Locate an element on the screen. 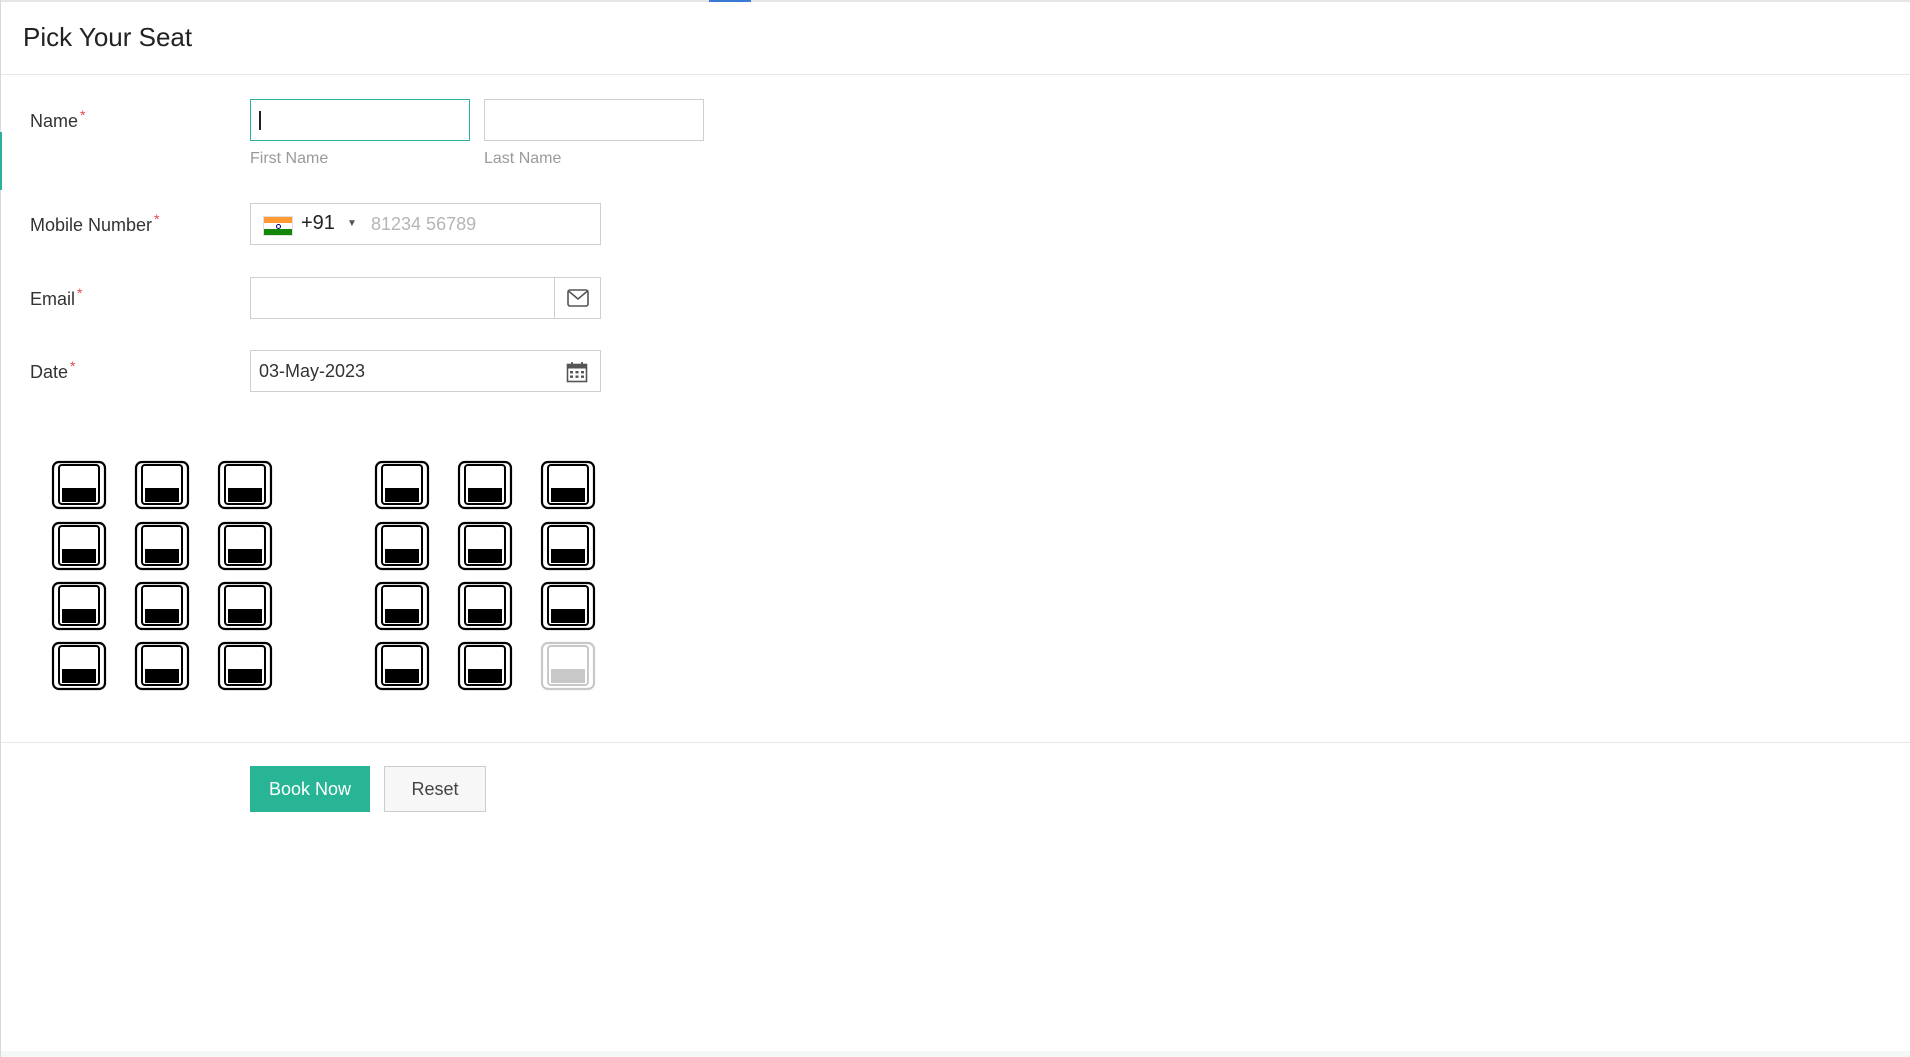 This screenshot has width=1910, height=1057. email-label: Email * is located at coordinates (56, 297).